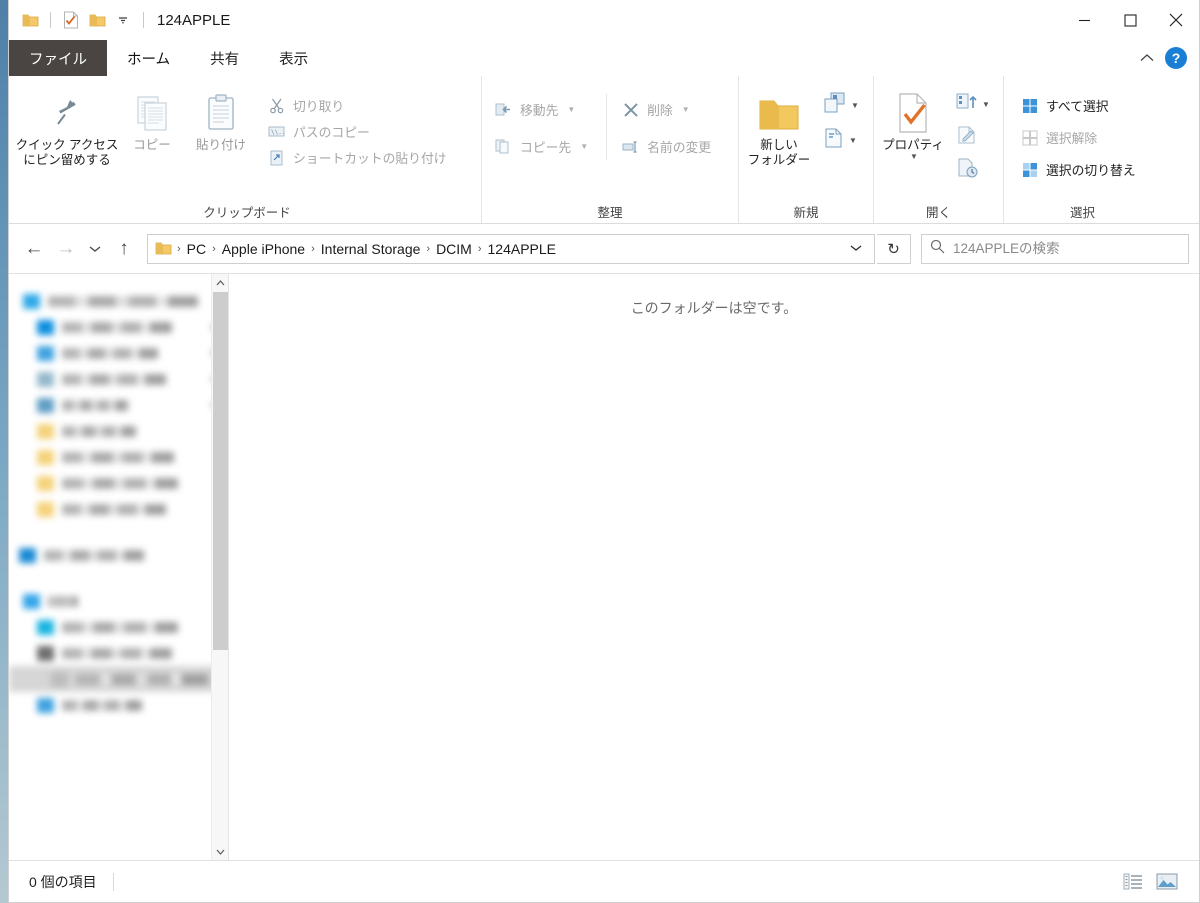 The height and width of the screenshot is (903, 1200). Describe the element at coordinates (97, 20) in the screenshot. I see `new-folder-icon` at that location.